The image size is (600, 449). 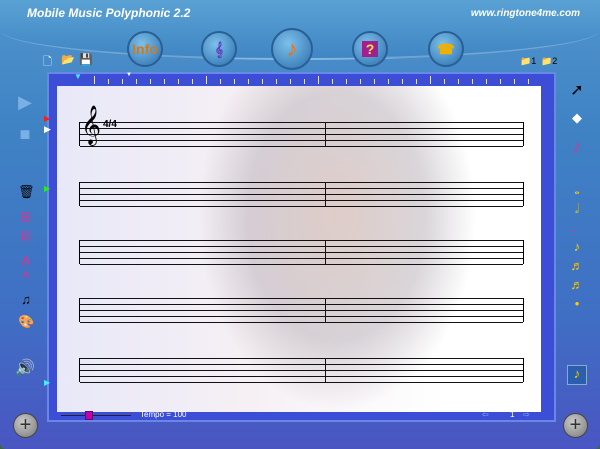 What do you see at coordinates (25, 102) in the screenshot?
I see `play-button: ▶` at bounding box center [25, 102].